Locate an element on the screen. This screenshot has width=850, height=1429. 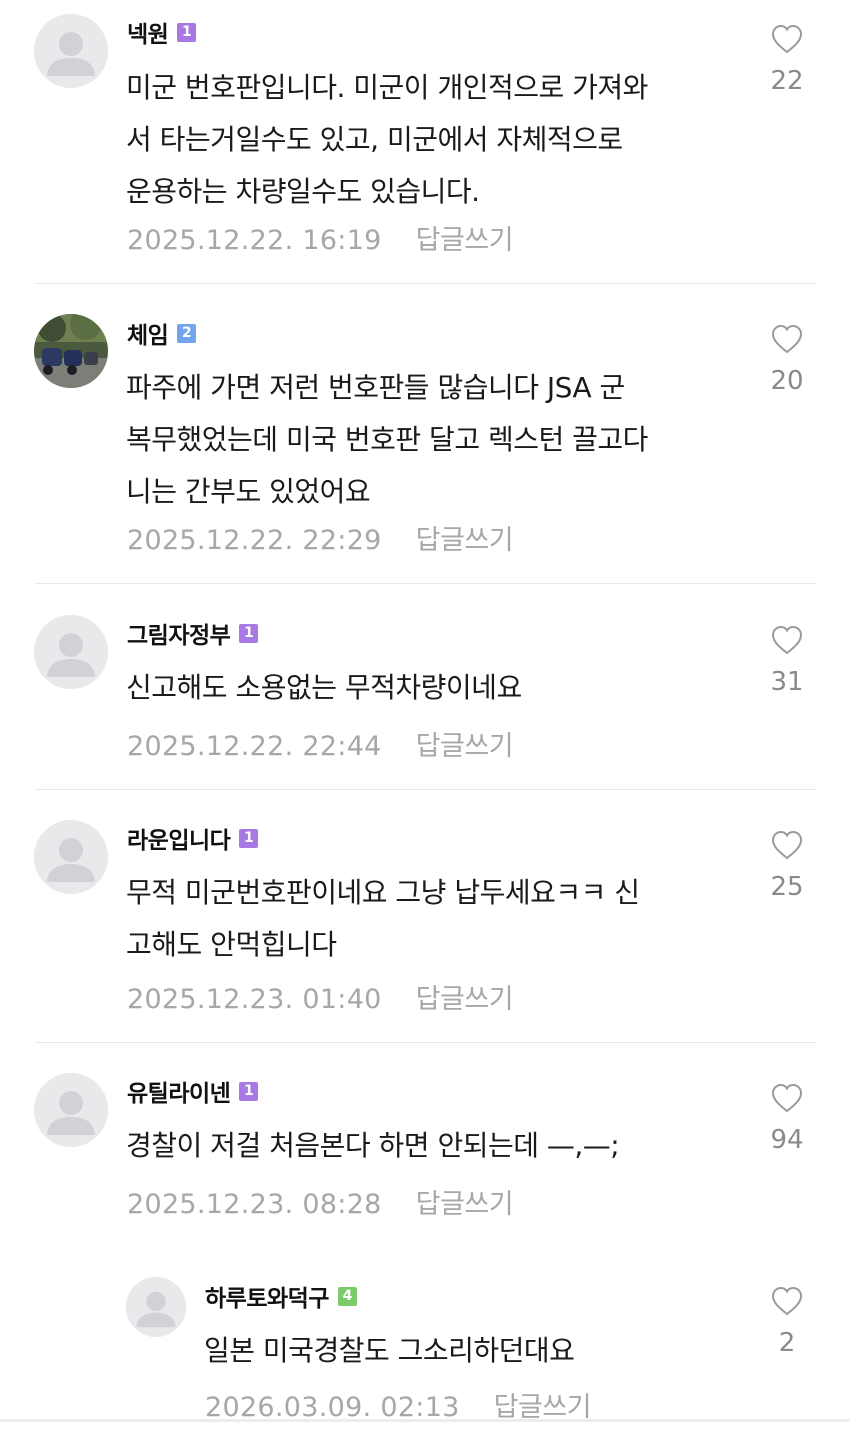
comment-date: 2025.12.23. 08:28 is located at coordinates (254, 1204).